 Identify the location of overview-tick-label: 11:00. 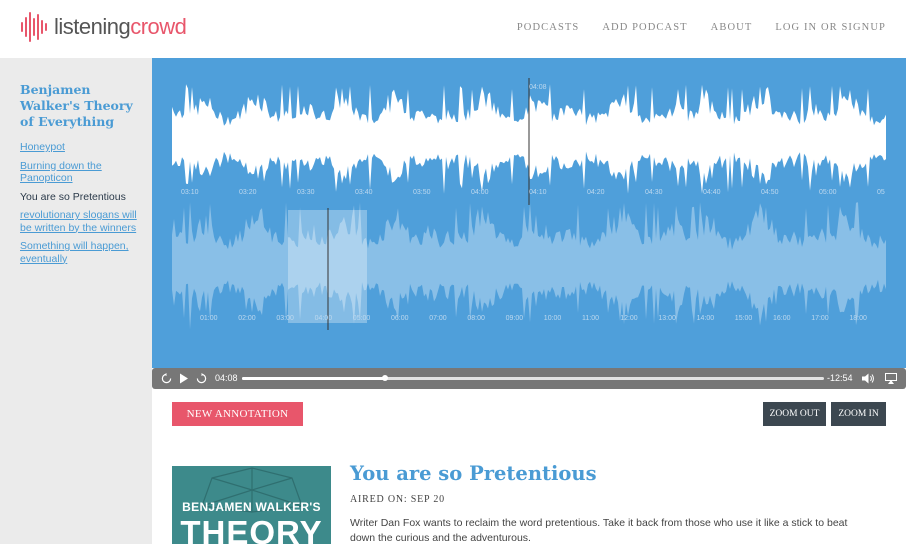
(590, 318).